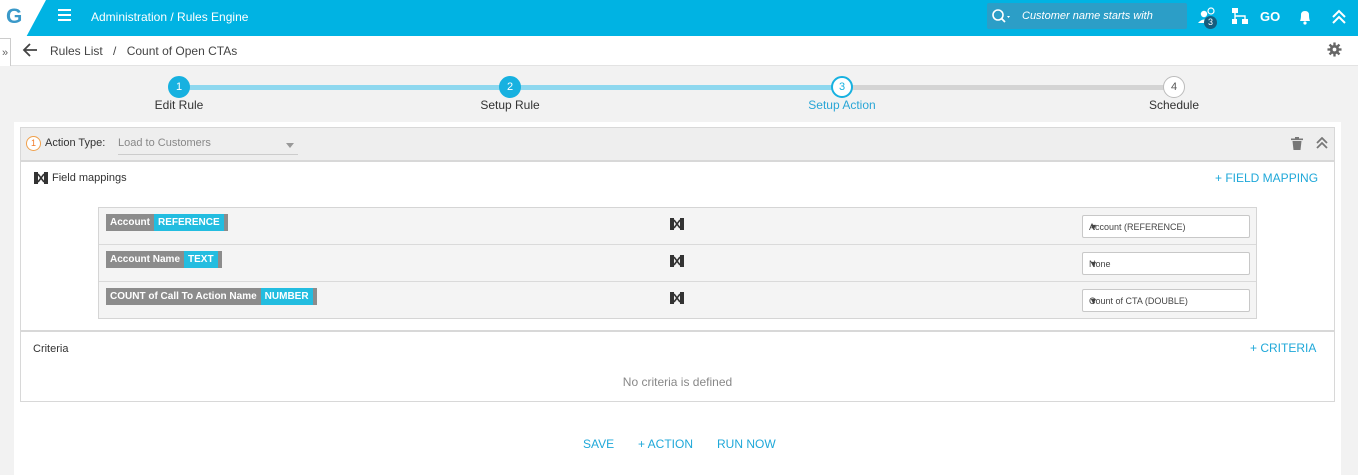 This screenshot has height=475, width=1358. I want to click on no-criteria-message: No criteria is defined, so click(677, 382).